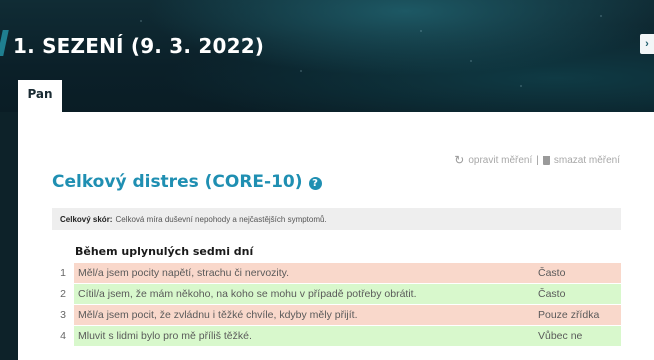  I want to click on trash-icon, so click(546, 160).